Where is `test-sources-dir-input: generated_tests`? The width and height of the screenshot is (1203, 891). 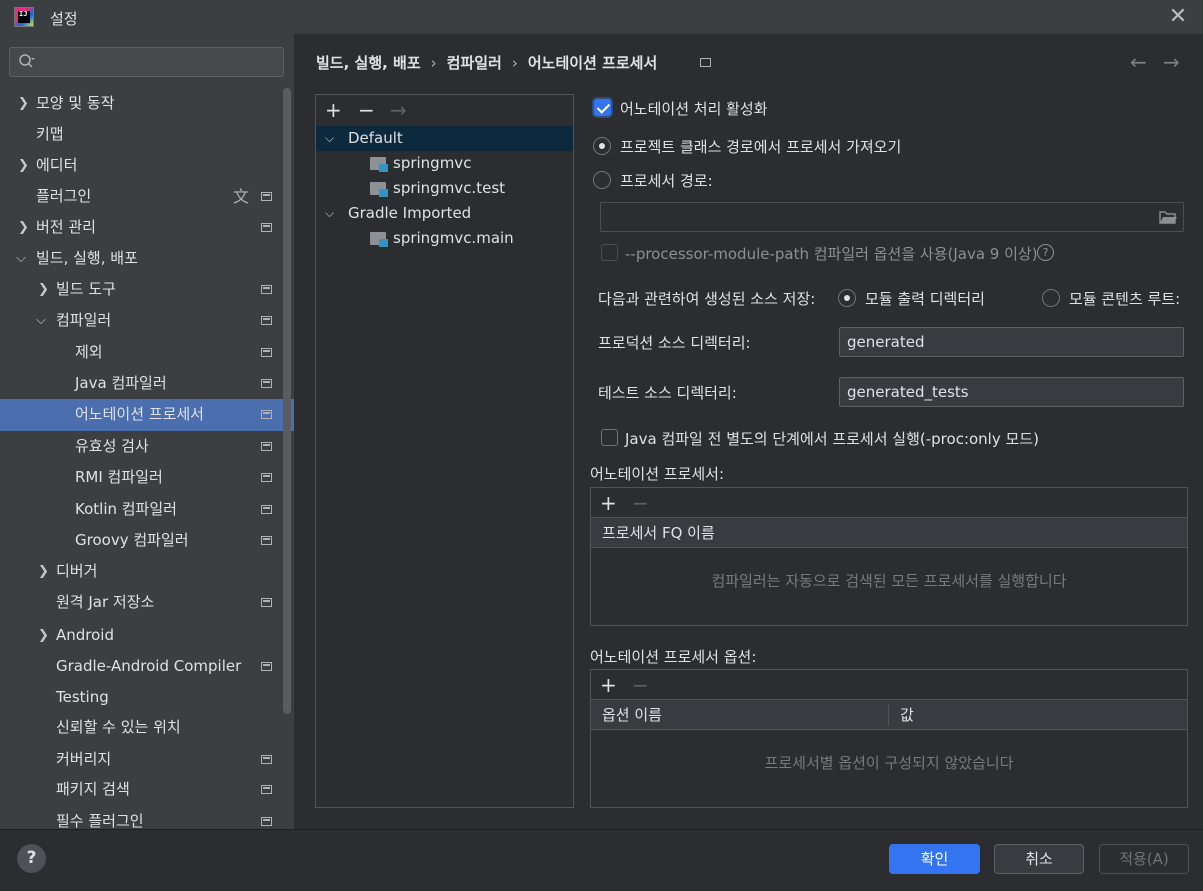 test-sources-dir-input: generated_tests is located at coordinates (1011, 392).